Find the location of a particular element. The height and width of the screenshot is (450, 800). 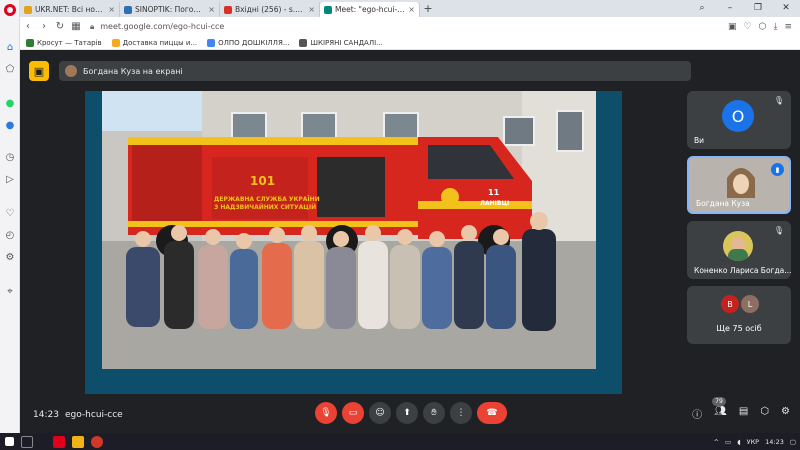

notifications-icon: ▢ is located at coordinates (793, 442).